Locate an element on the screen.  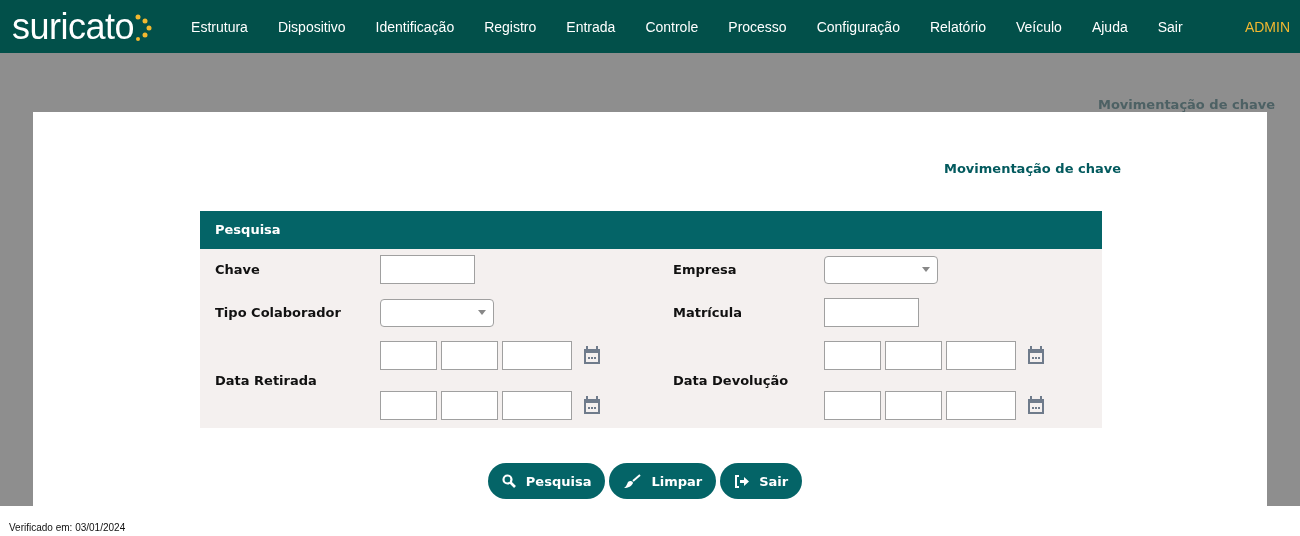
action-button: Pesquisa is located at coordinates (546, 481).